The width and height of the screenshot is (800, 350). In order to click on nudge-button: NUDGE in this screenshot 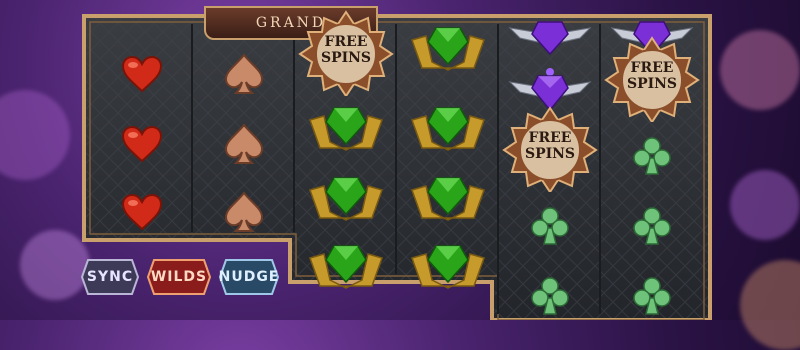, I will do `click(249, 277)`.